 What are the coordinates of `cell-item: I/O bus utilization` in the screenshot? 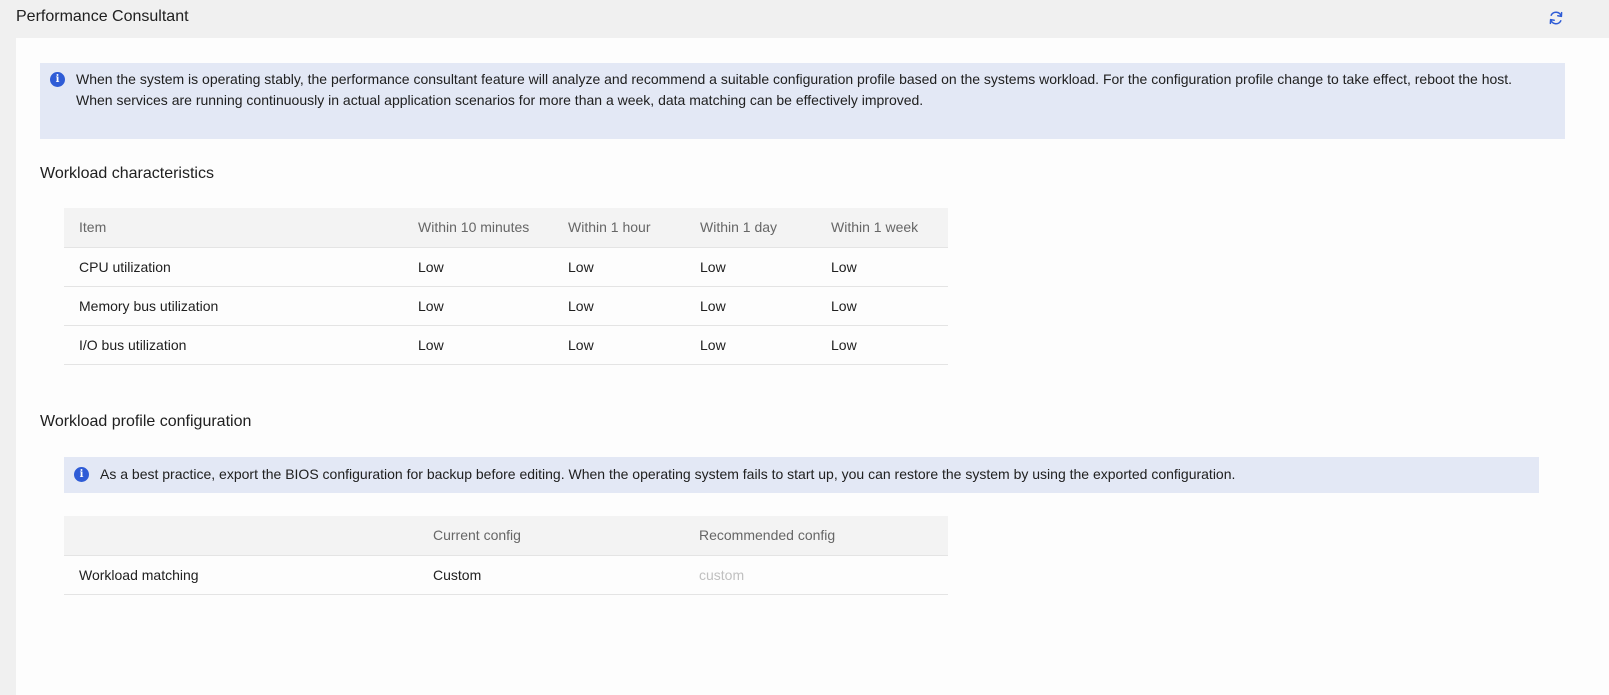 It's located at (233, 345).